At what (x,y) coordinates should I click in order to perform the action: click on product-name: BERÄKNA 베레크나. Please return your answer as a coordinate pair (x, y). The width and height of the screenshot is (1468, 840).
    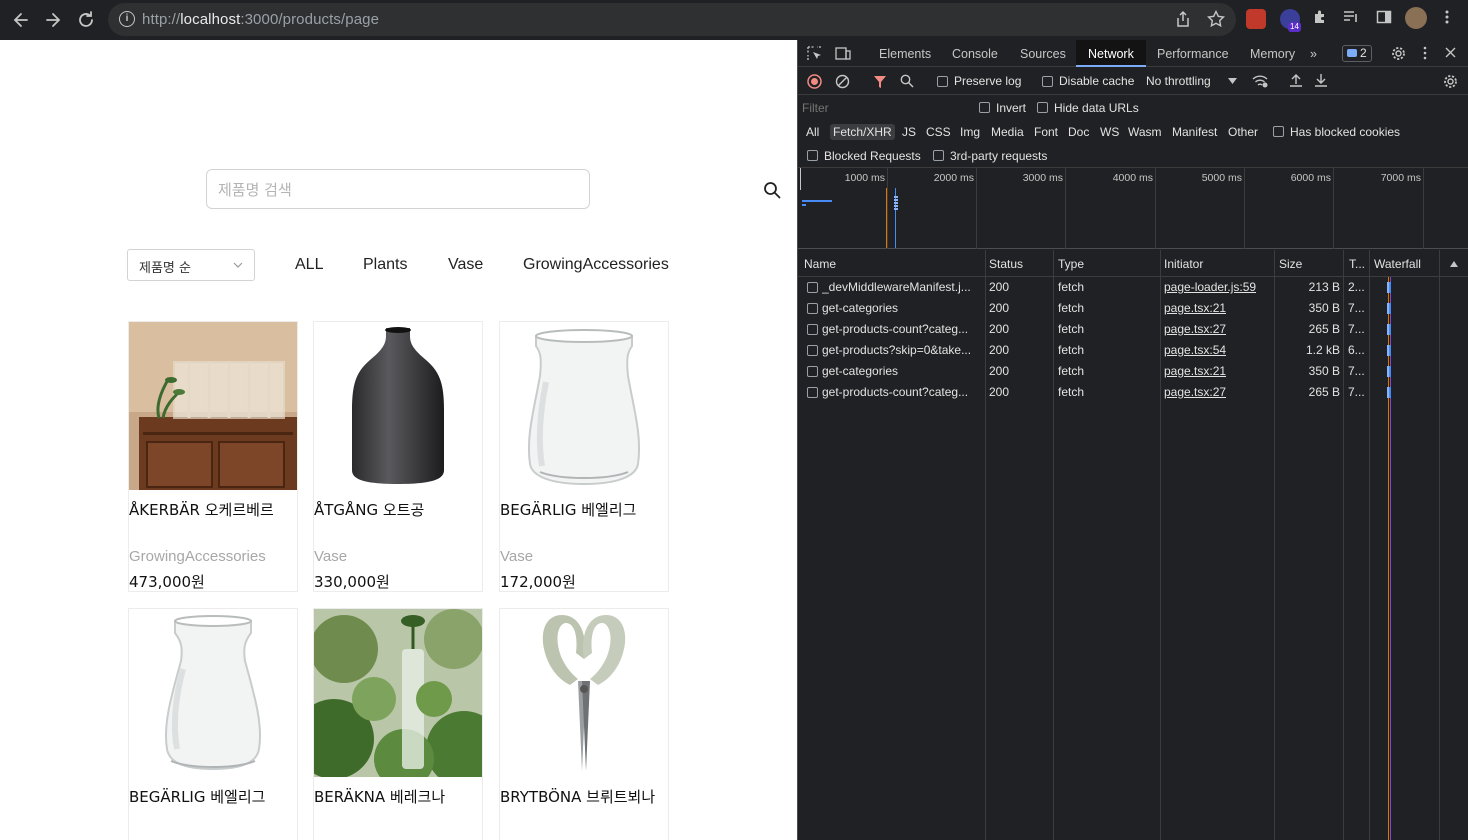
    Looking at the image, I should click on (379, 796).